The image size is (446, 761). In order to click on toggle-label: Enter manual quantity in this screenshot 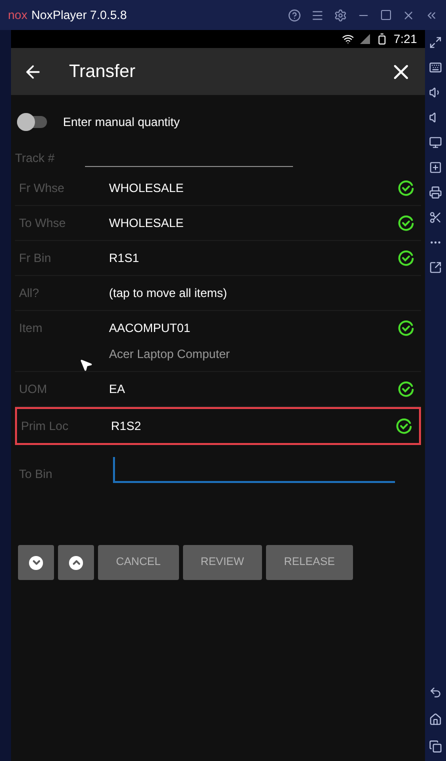, I will do `click(121, 122)`.